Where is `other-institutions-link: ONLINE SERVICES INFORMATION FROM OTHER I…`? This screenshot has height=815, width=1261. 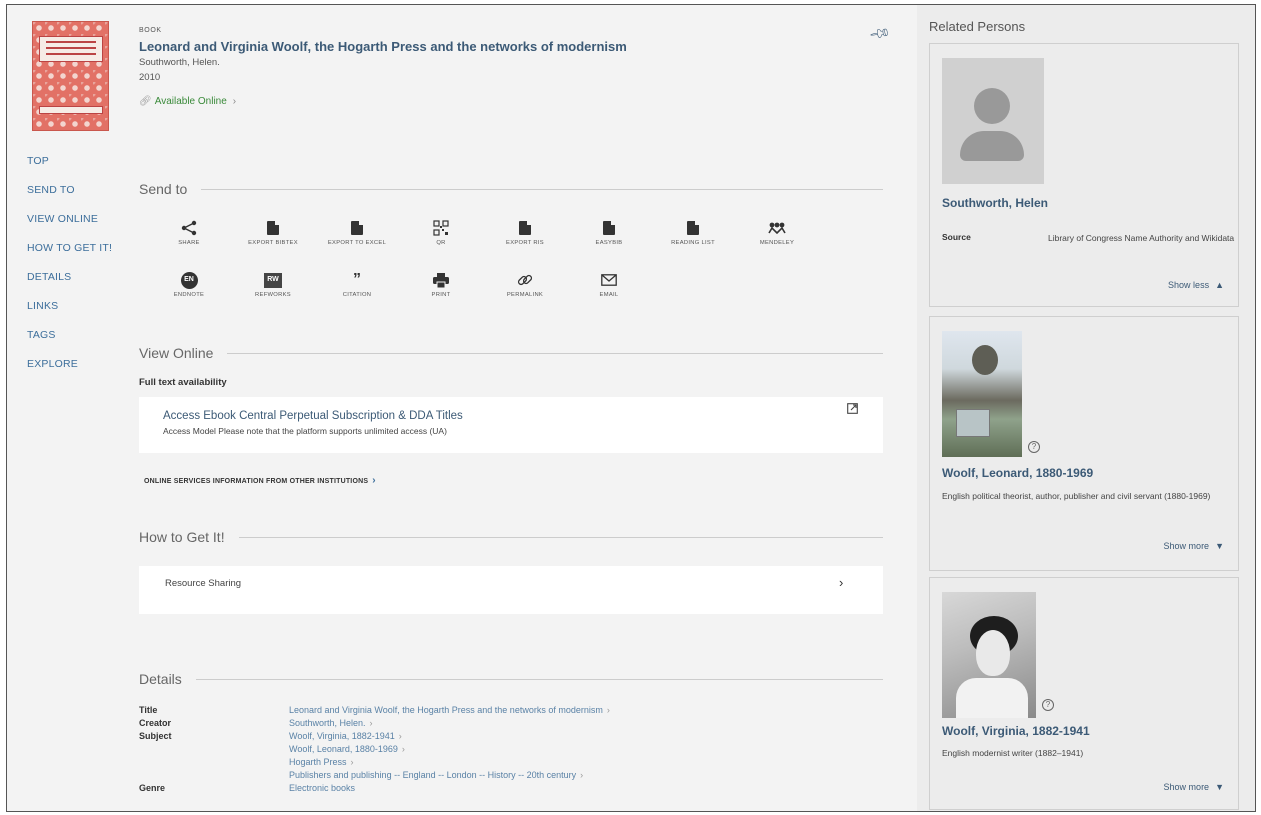
other-institutions-link: ONLINE SERVICES INFORMATION FROM OTHER I… is located at coordinates (260, 480).